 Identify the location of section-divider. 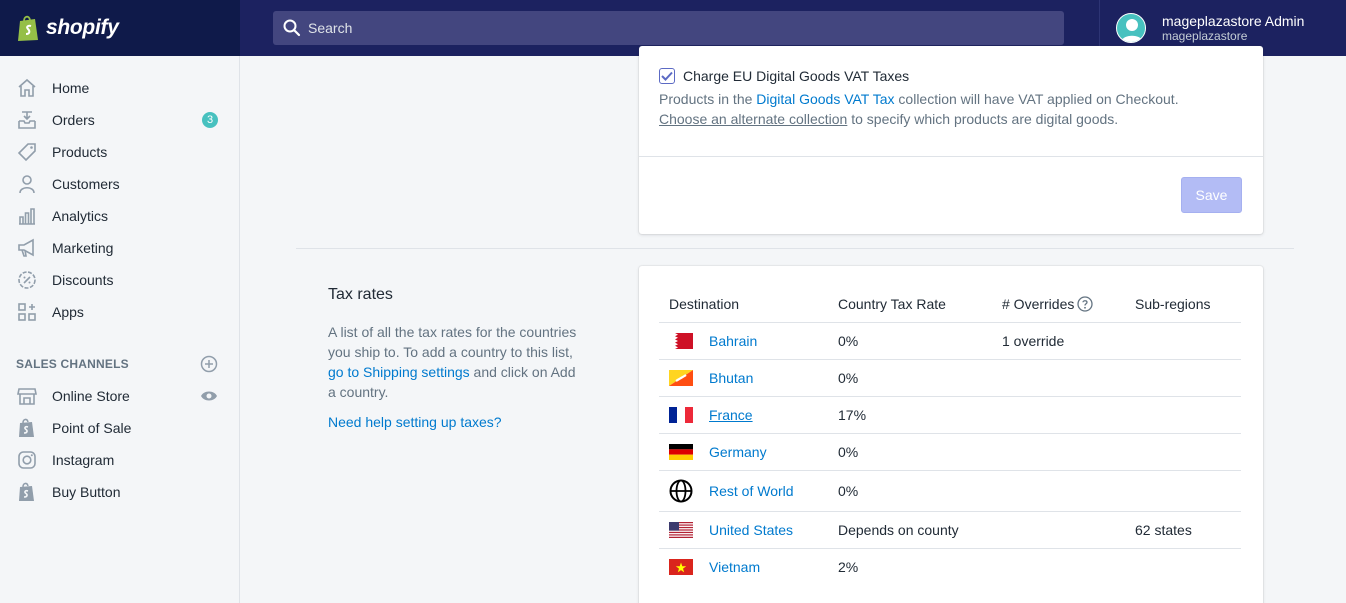
(795, 248).